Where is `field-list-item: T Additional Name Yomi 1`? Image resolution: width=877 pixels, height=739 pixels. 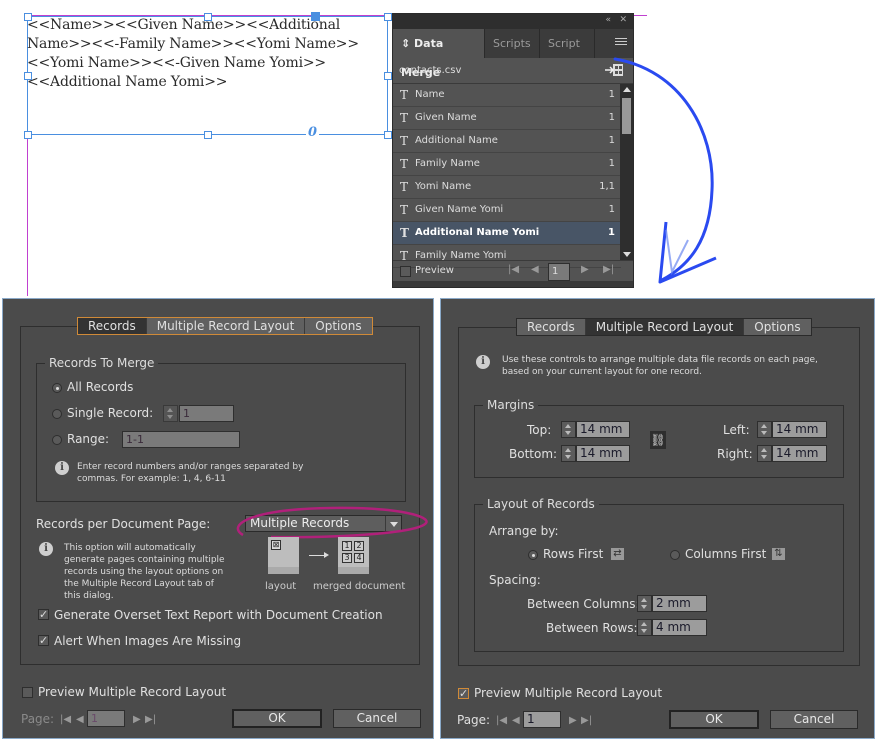 field-list-item: T Additional Name Yomi 1 is located at coordinates (507, 233).